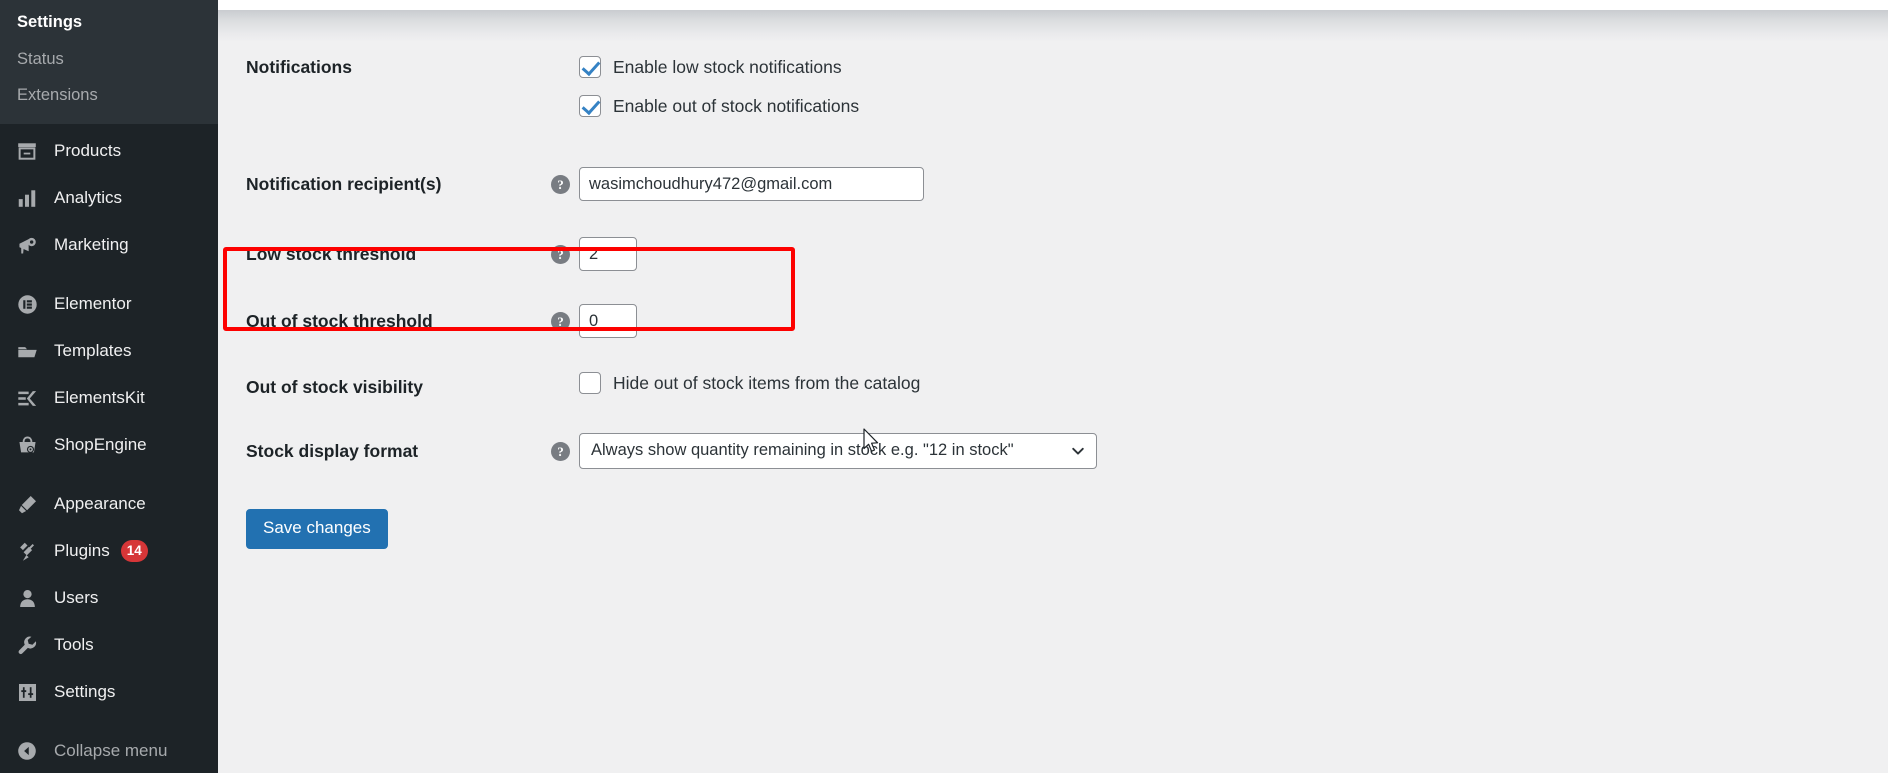  I want to click on low-stock-notification-label: Enable low stock notifications, so click(727, 66).